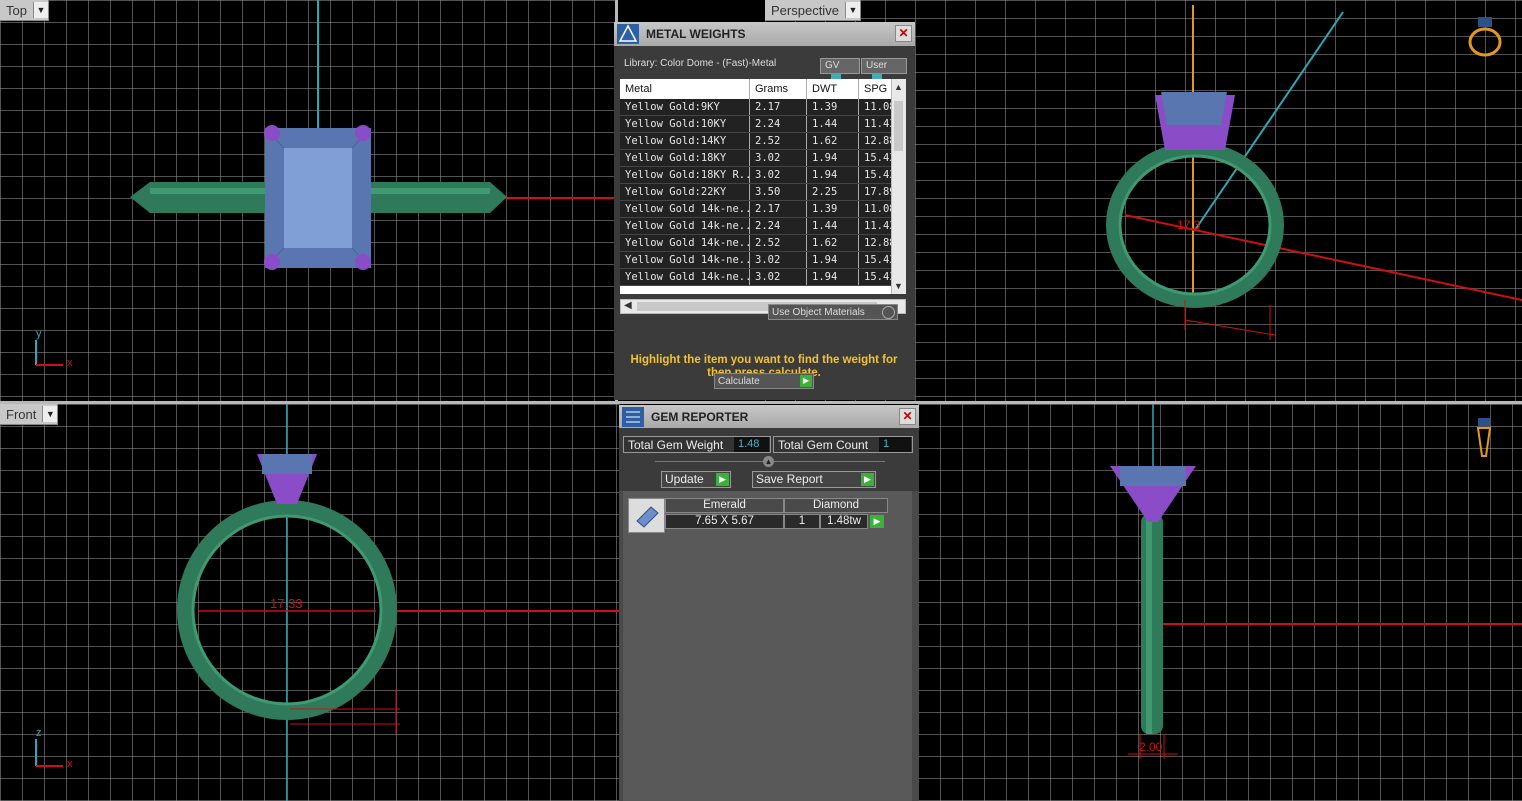 The width and height of the screenshot is (1522, 801). I want to click on user-label: User, so click(877, 65).